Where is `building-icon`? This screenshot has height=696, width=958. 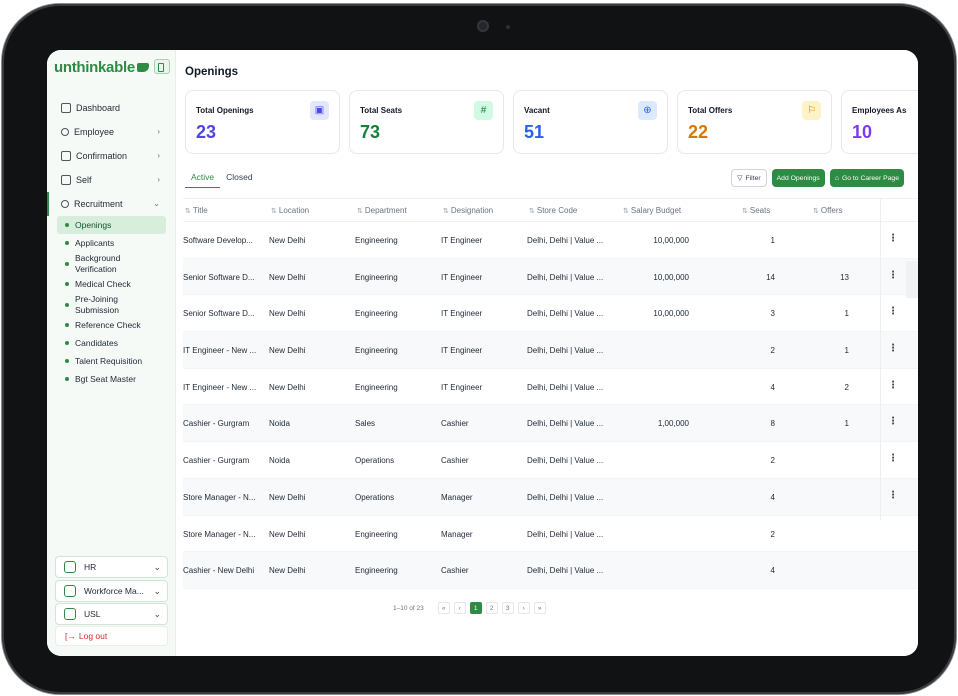 building-icon is located at coordinates (70, 614).